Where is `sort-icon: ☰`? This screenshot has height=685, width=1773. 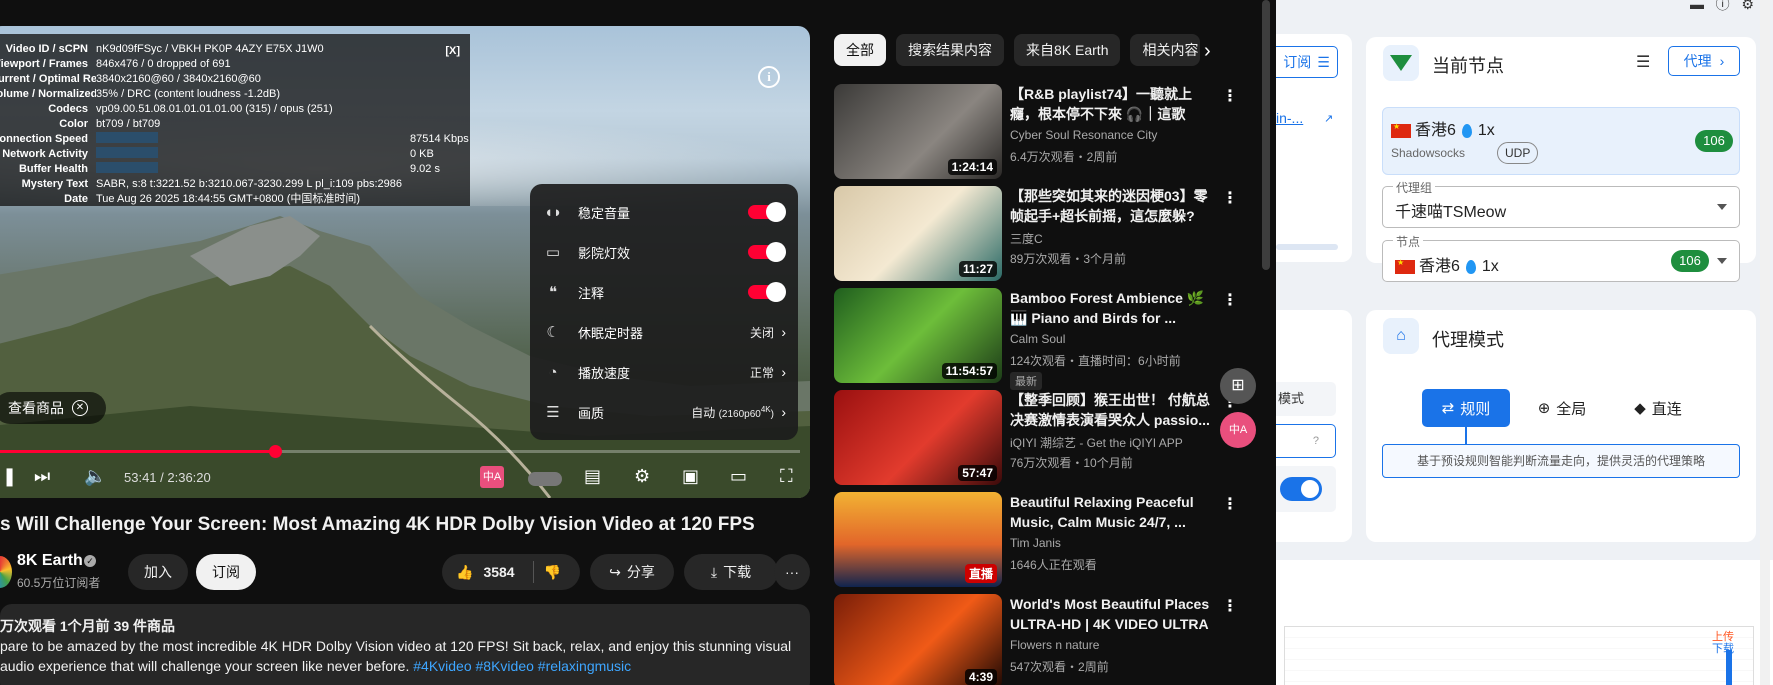 sort-icon: ☰ is located at coordinates (1643, 62).